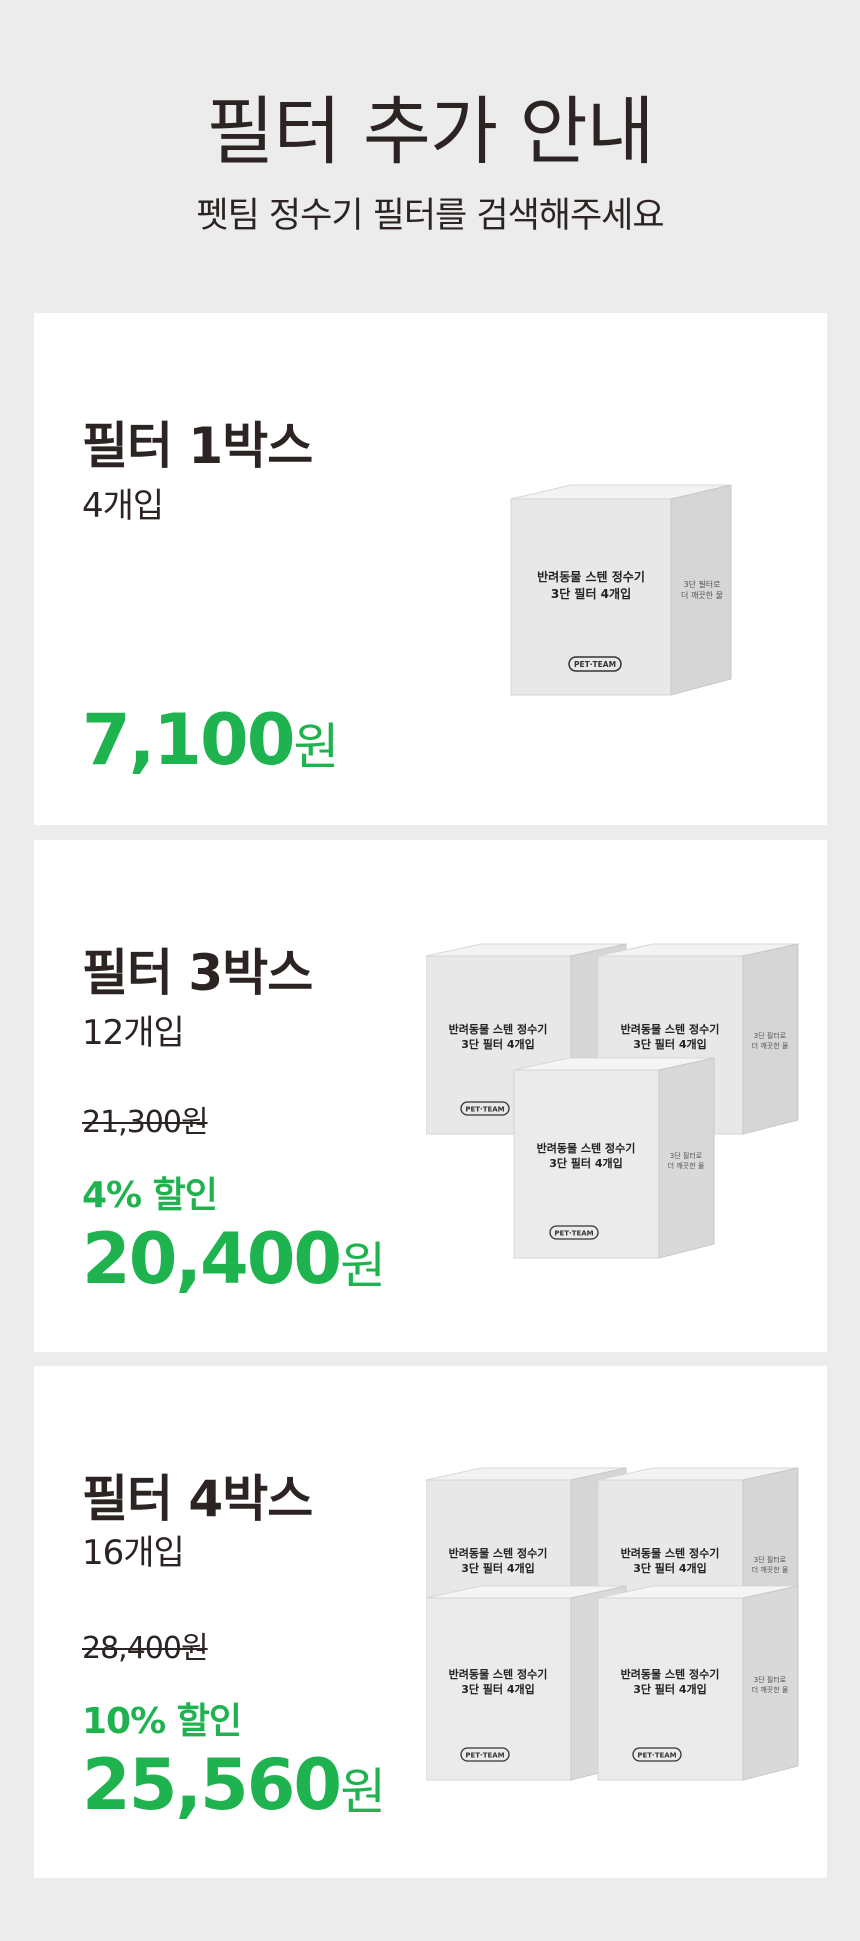 The height and width of the screenshot is (1941, 860). What do you see at coordinates (197, 1499) in the screenshot?
I see `product-name: 필터 4박스` at bounding box center [197, 1499].